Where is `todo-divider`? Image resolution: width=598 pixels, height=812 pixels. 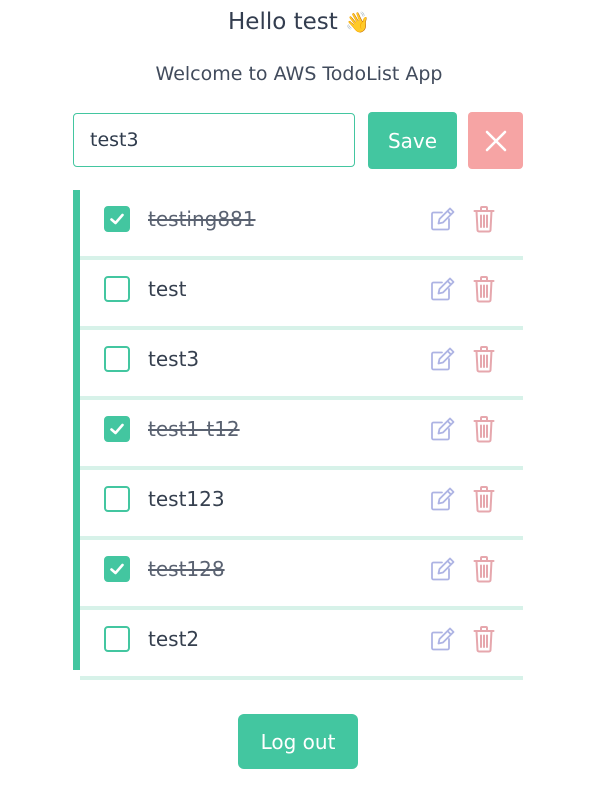 todo-divider is located at coordinates (301, 678).